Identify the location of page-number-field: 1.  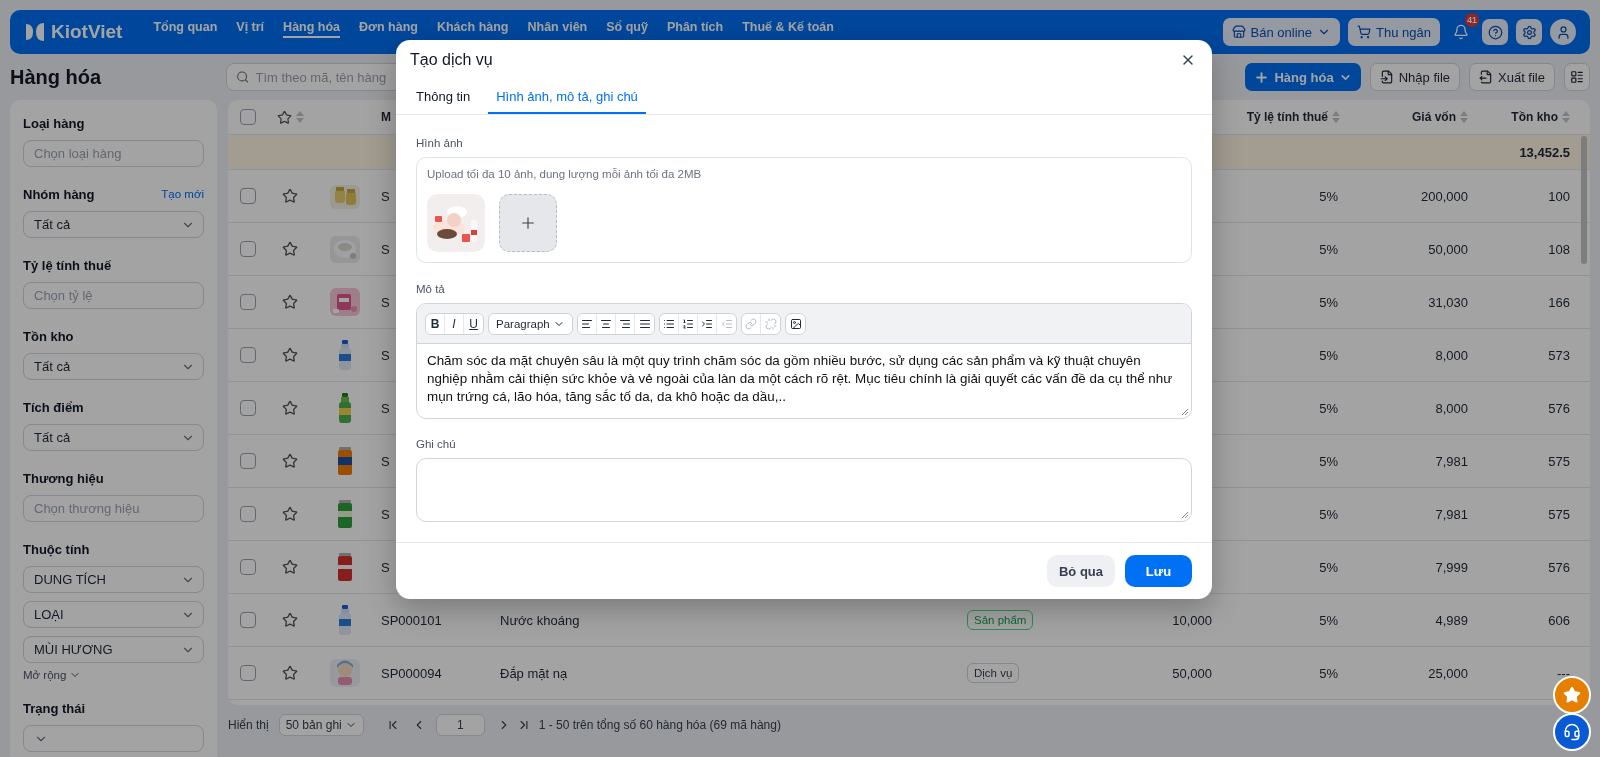
(460, 725).